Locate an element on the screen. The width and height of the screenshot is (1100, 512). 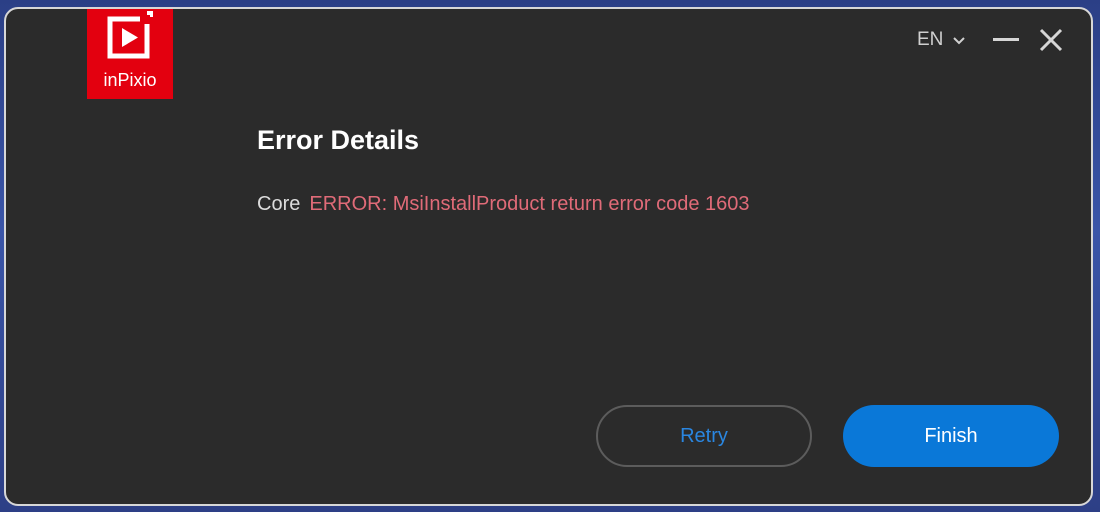
minimize-icon is located at coordinates (1006, 39).